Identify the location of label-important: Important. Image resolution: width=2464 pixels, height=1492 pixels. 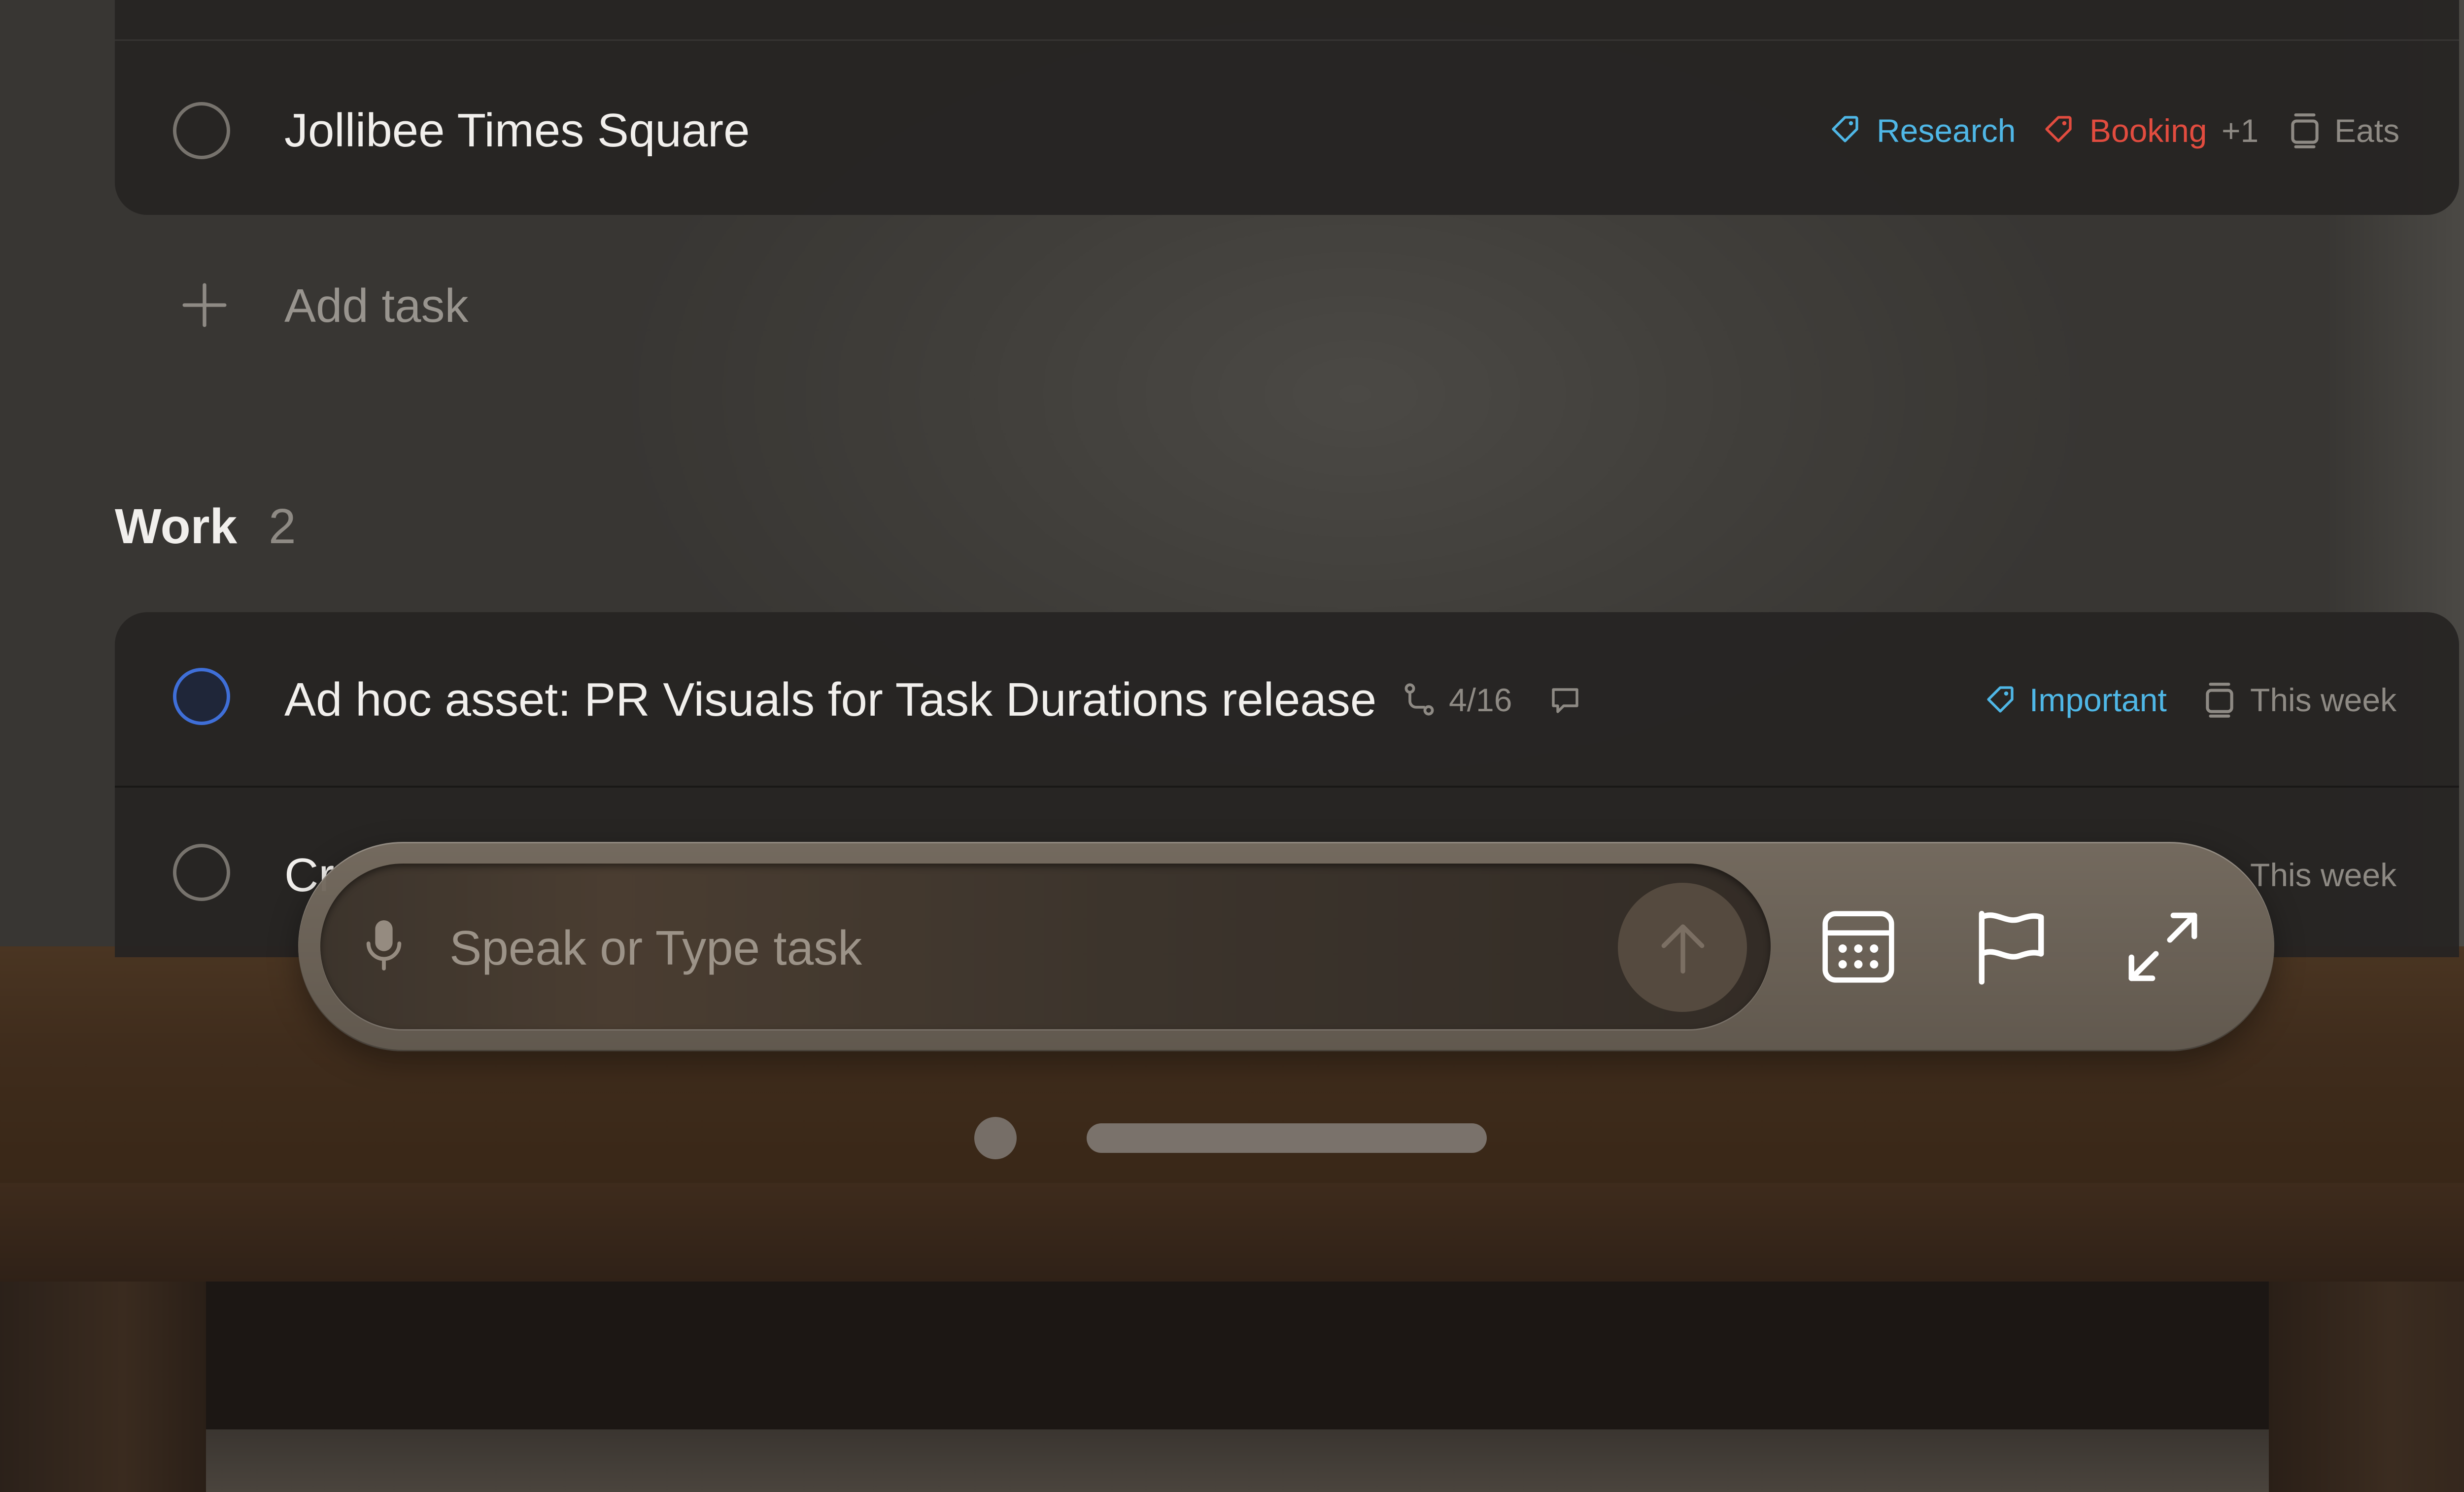
(2098, 700).